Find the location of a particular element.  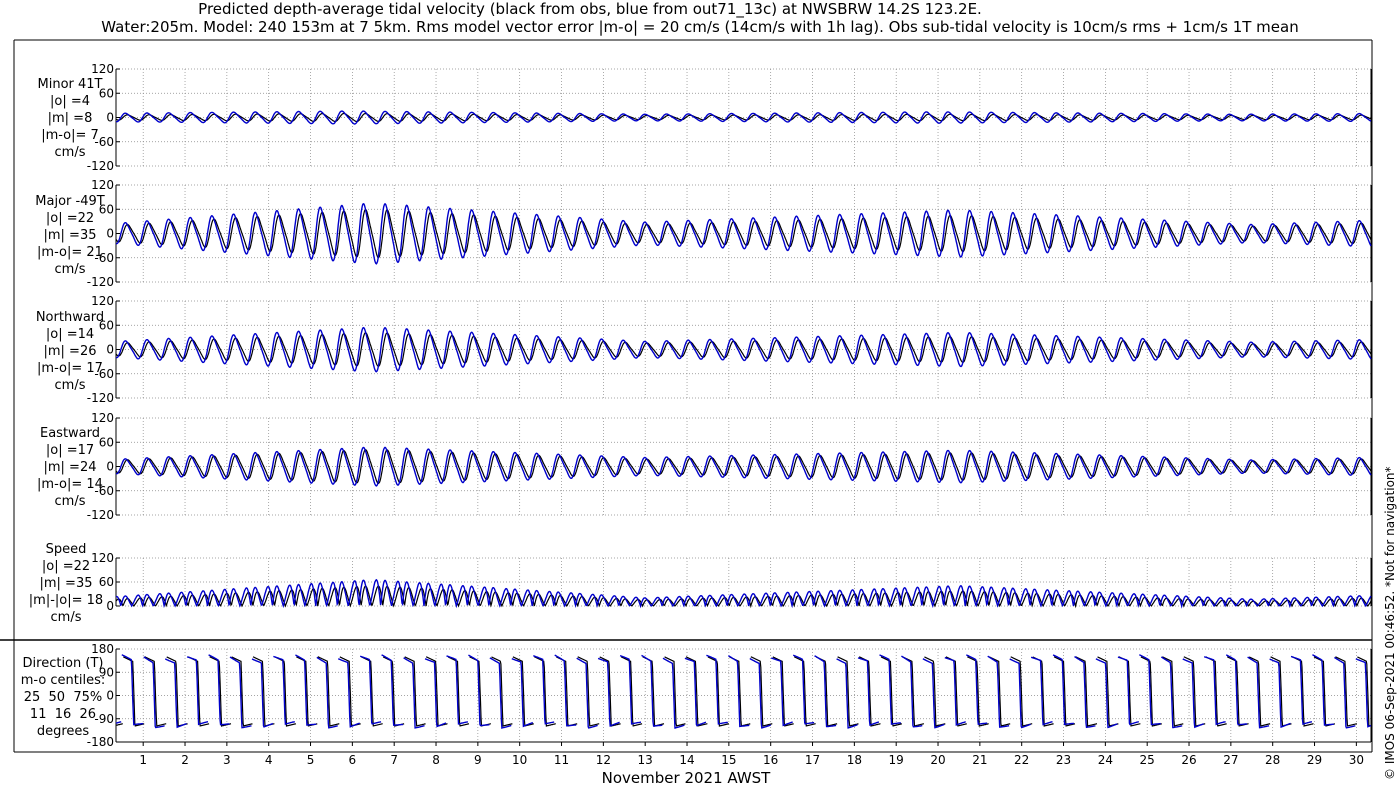

x-tick-label: 7 is located at coordinates (394, 760).